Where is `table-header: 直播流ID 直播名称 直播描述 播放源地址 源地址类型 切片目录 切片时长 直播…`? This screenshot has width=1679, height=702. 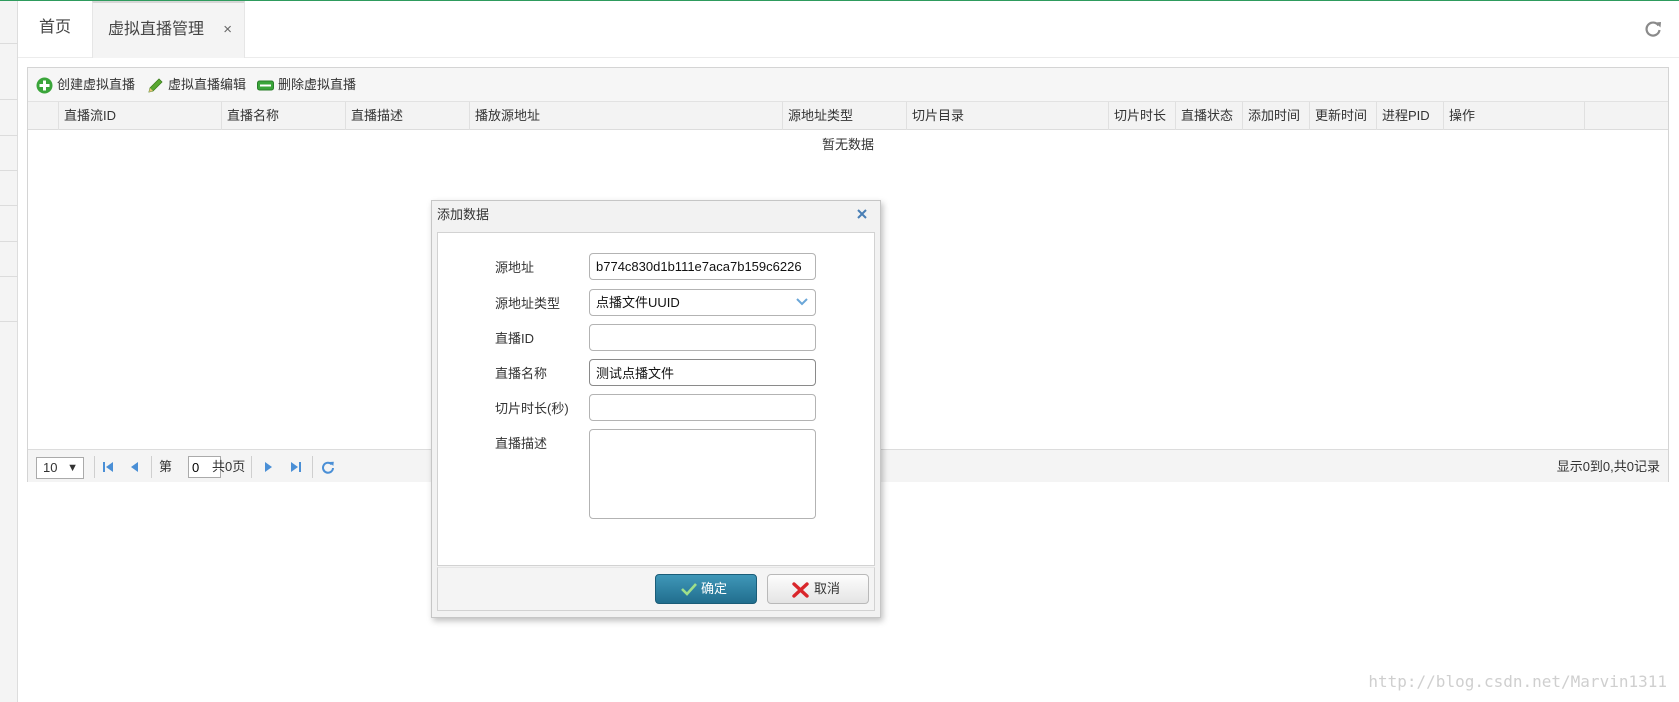
table-header: 直播流ID 直播名称 直播描述 播放源地址 源地址类型 切片目录 切片时长 直播… is located at coordinates (848, 116).